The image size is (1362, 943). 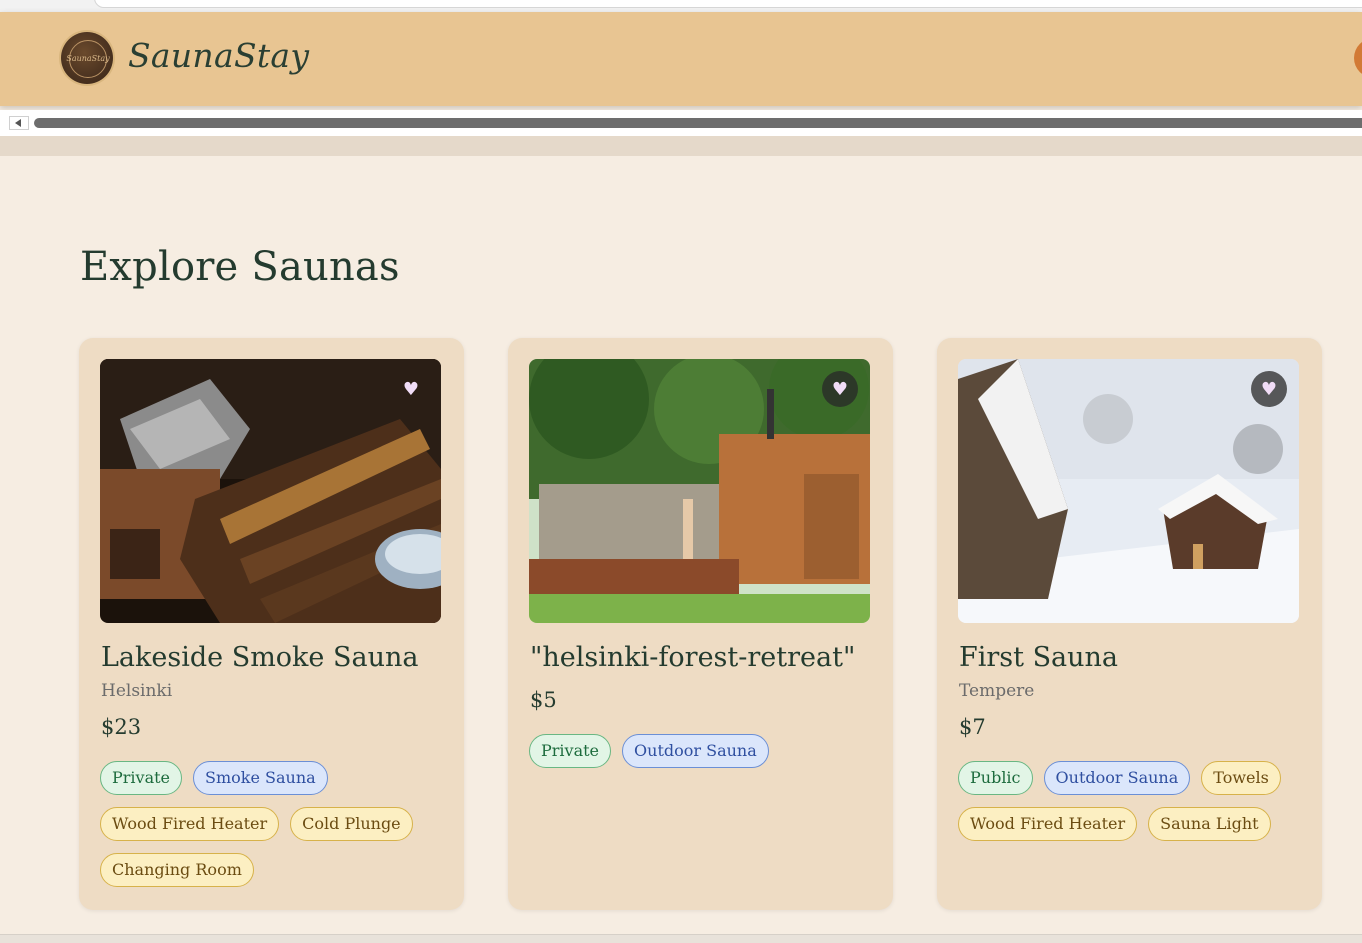 I want to click on sauna-location: Tempere, so click(x=997, y=691).